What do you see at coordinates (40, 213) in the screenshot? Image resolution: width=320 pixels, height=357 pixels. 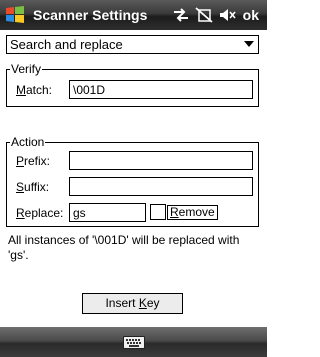 I see `replace-label: Replace:` at bounding box center [40, 213].